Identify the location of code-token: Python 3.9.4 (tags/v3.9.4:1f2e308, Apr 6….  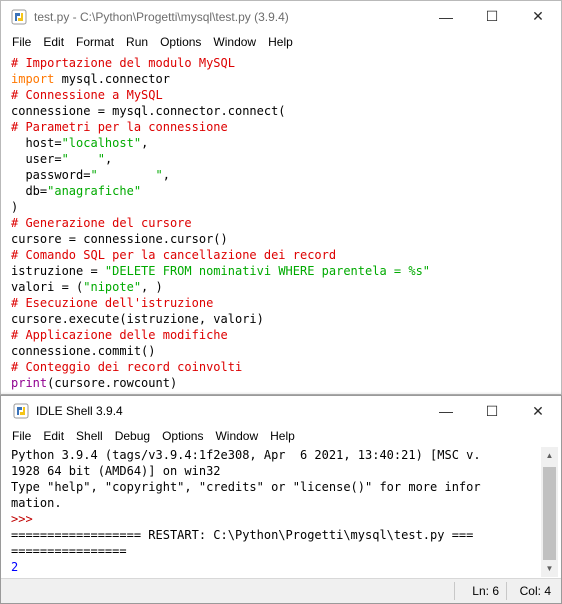
(246, 455).